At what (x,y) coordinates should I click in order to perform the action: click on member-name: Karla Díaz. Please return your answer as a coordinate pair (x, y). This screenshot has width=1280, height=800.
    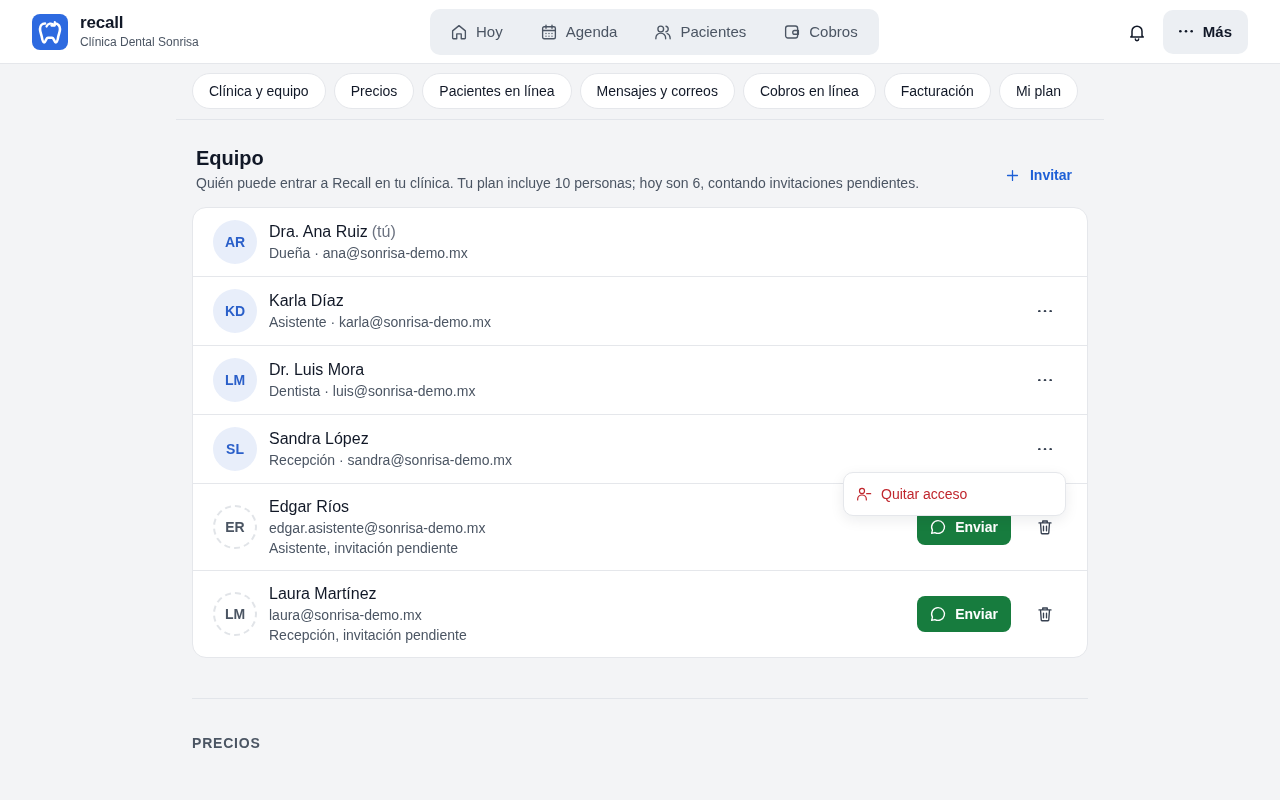
    Looking at the image, I should click on (306, 301).